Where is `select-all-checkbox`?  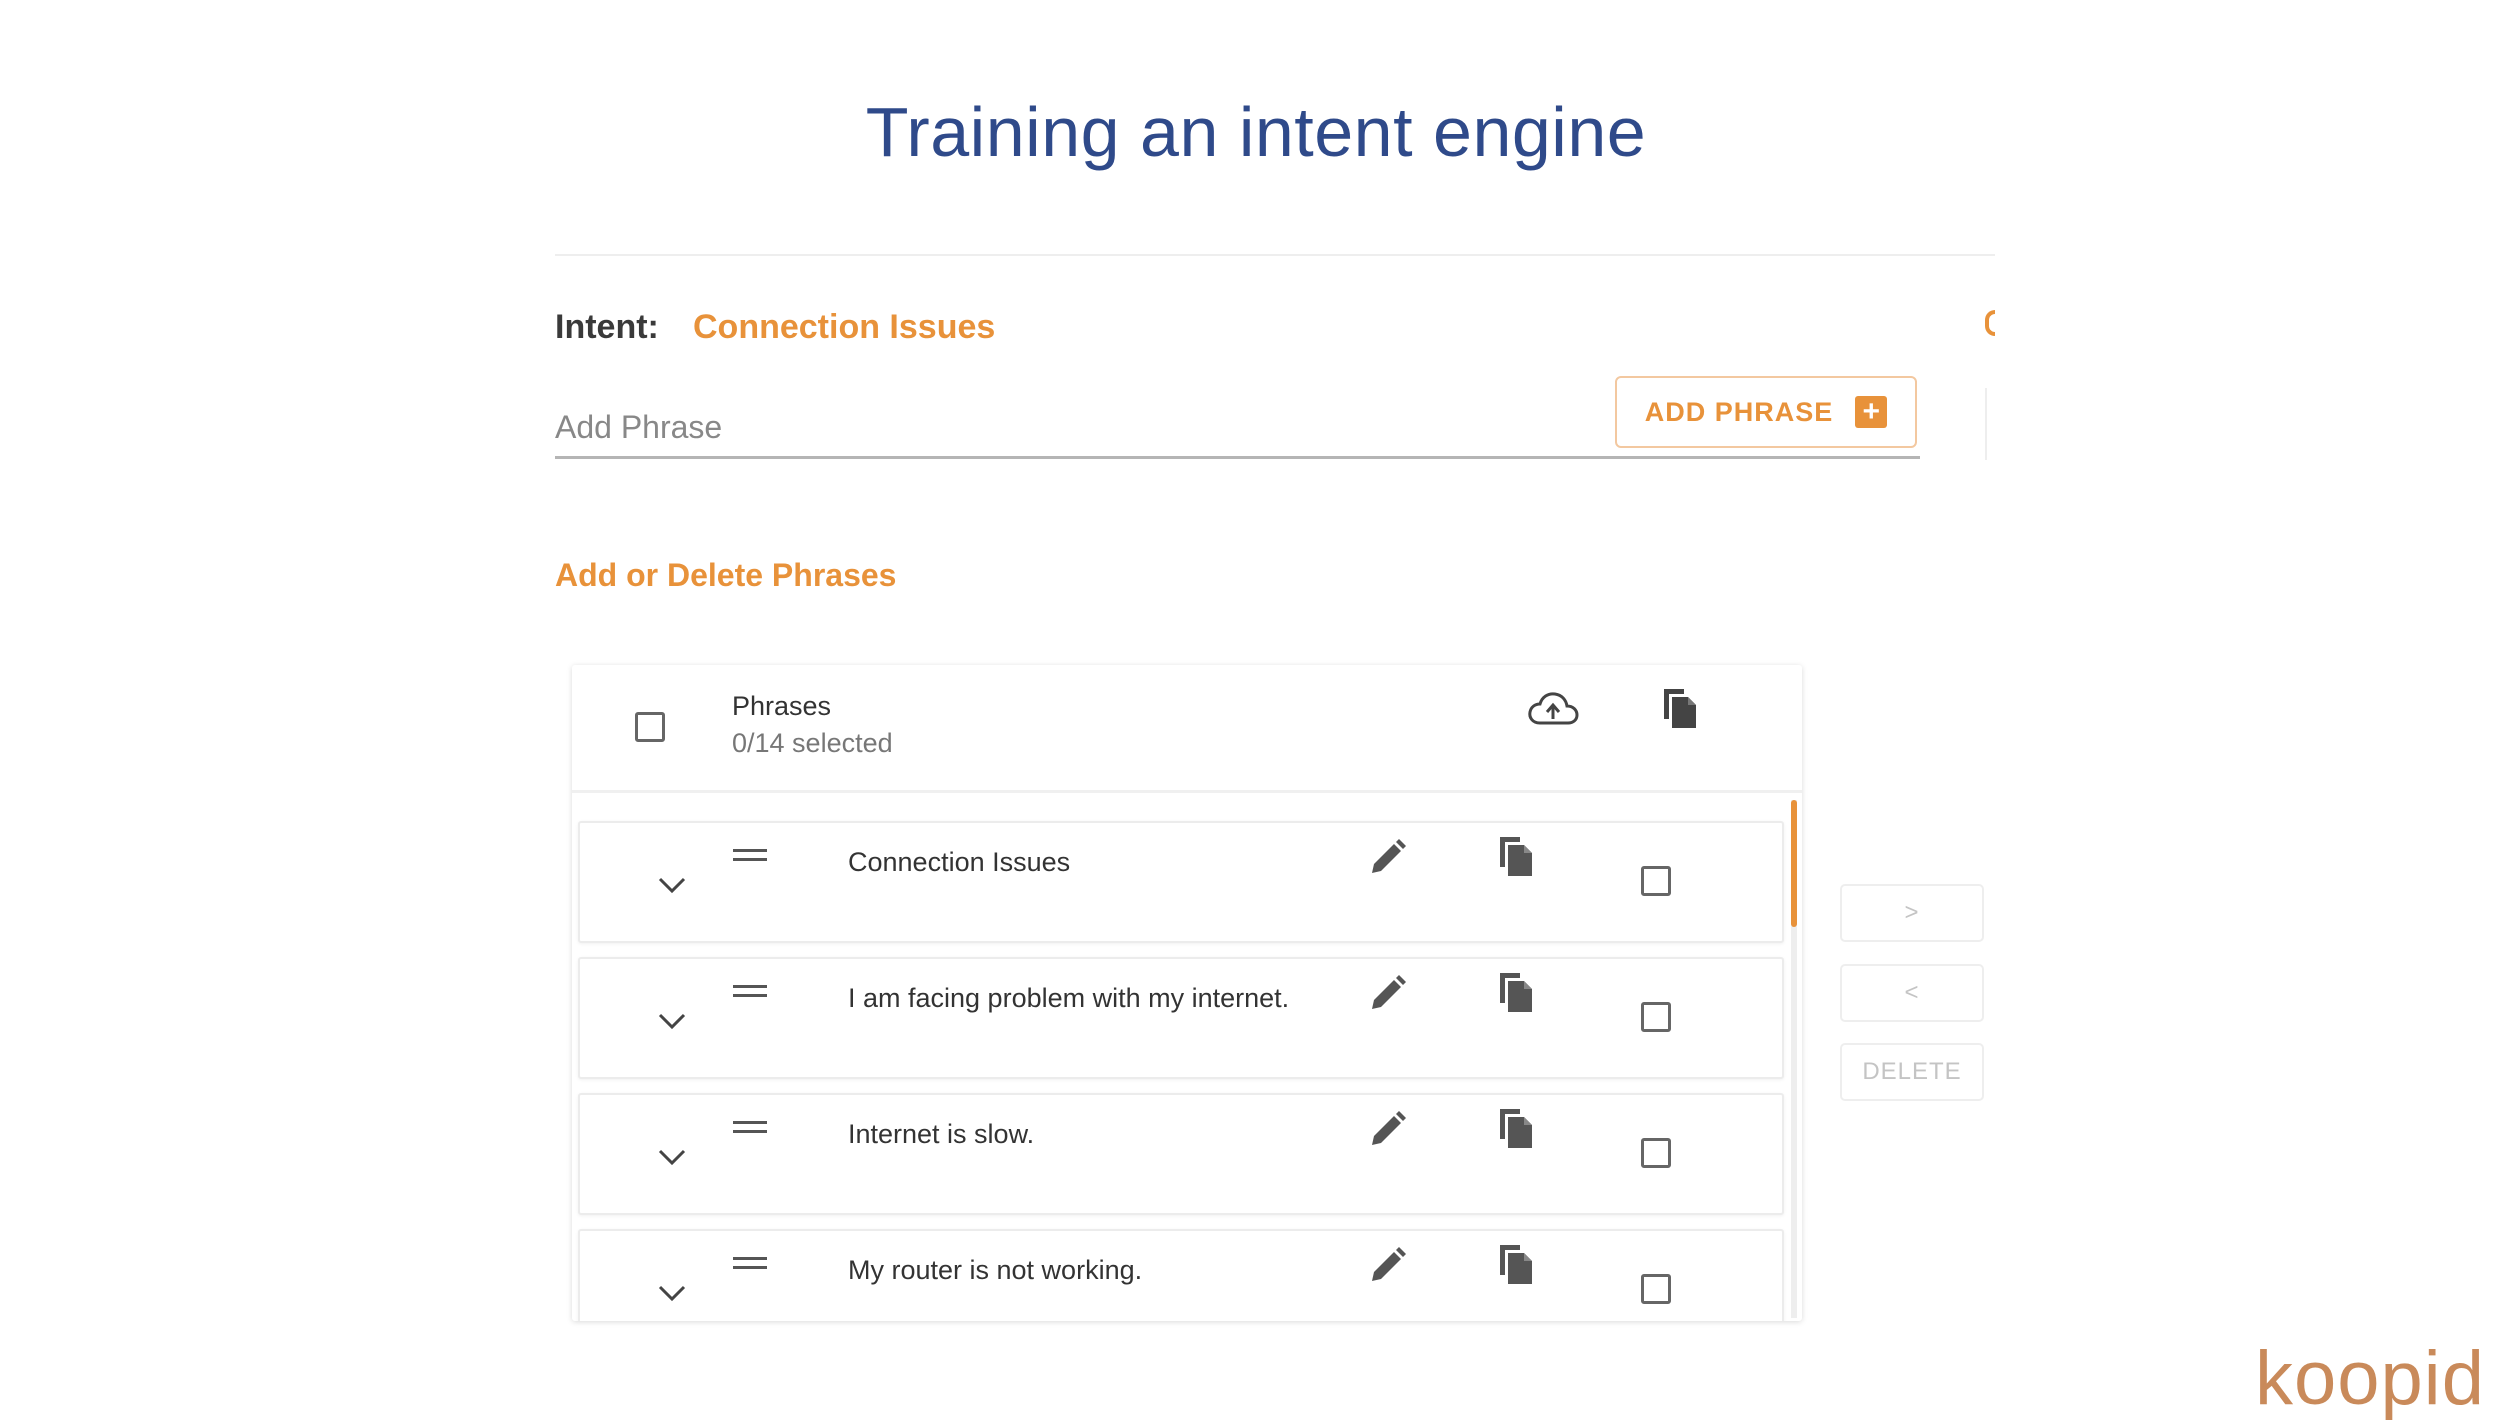 select-all-checkbox is located at coordinates (650, 727).